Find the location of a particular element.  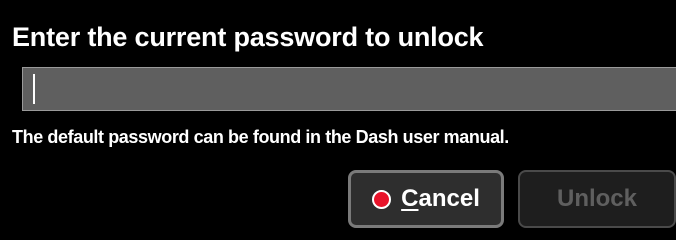

cancel-button: Cancel is located at coordinates (426, 199).